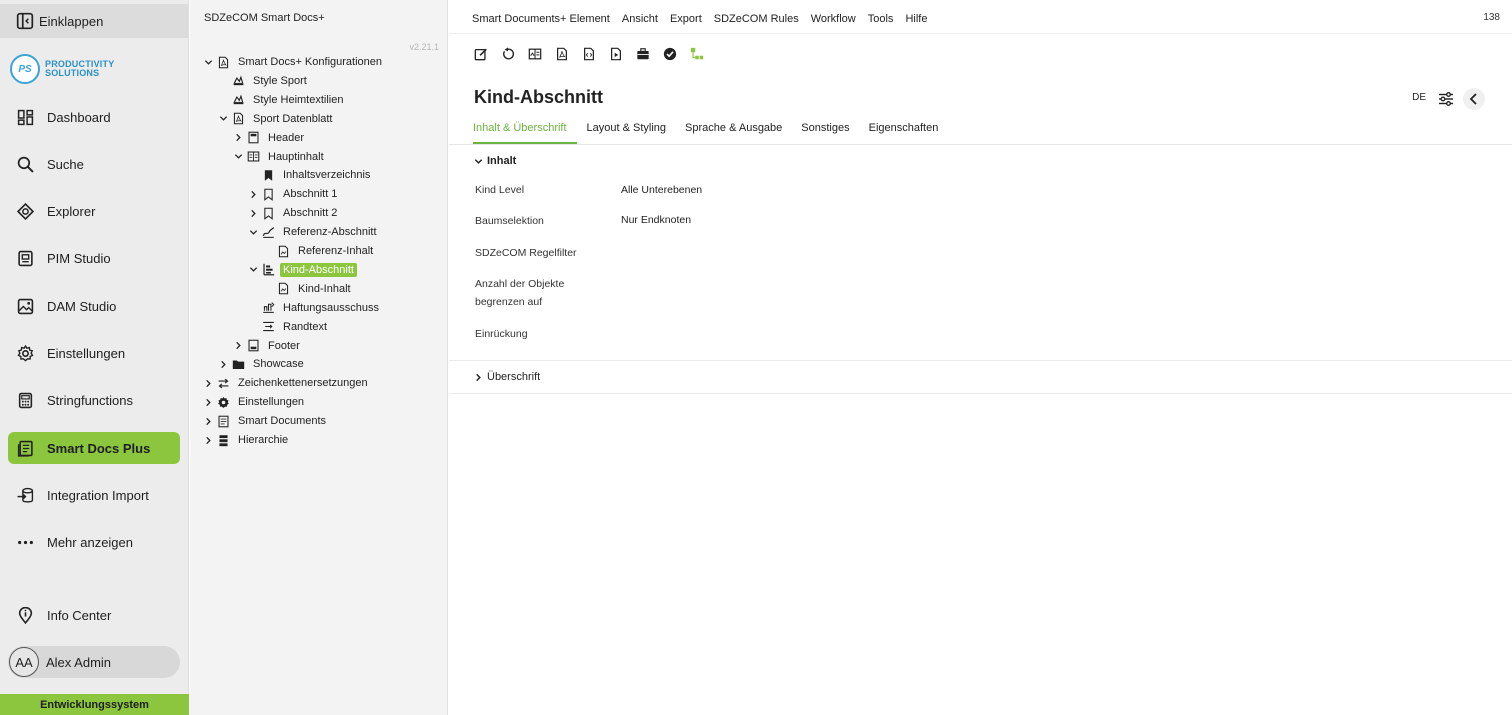  I want to click on field-value-baumselektion: Nur Endknoten, so click(656, 220).